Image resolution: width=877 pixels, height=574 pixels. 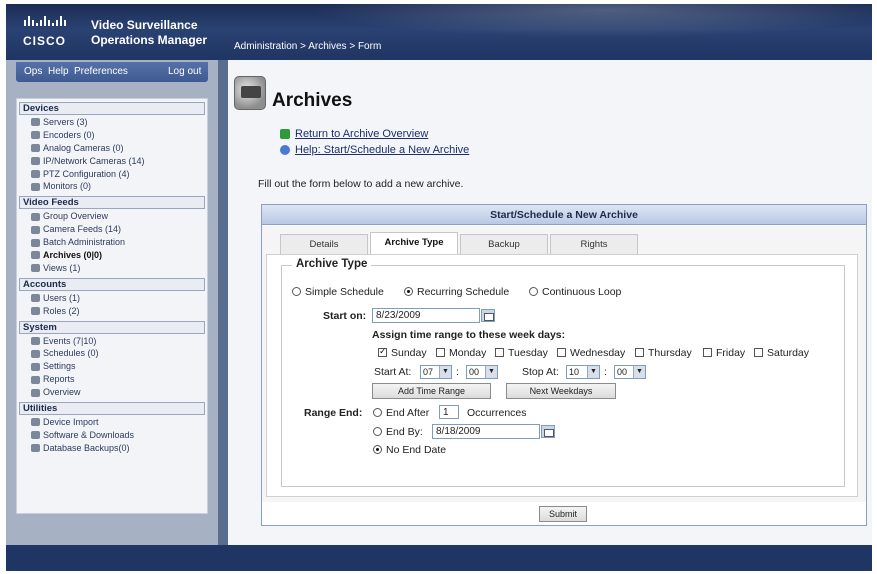 I want to click on return-overview-link: Return to Archive Overview, so click(x=354, y=134).